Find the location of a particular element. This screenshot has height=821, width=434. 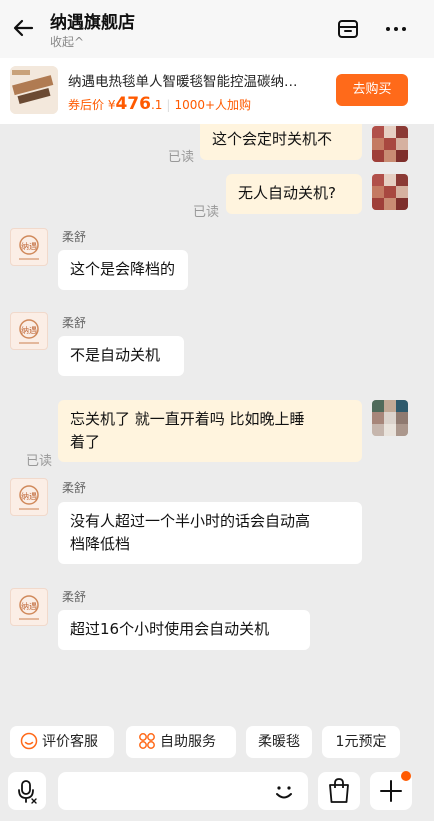

message-bubble-agent: 没有人超过一个半小时的话会自动高 档降低档 is located at coordinates (210, 533).